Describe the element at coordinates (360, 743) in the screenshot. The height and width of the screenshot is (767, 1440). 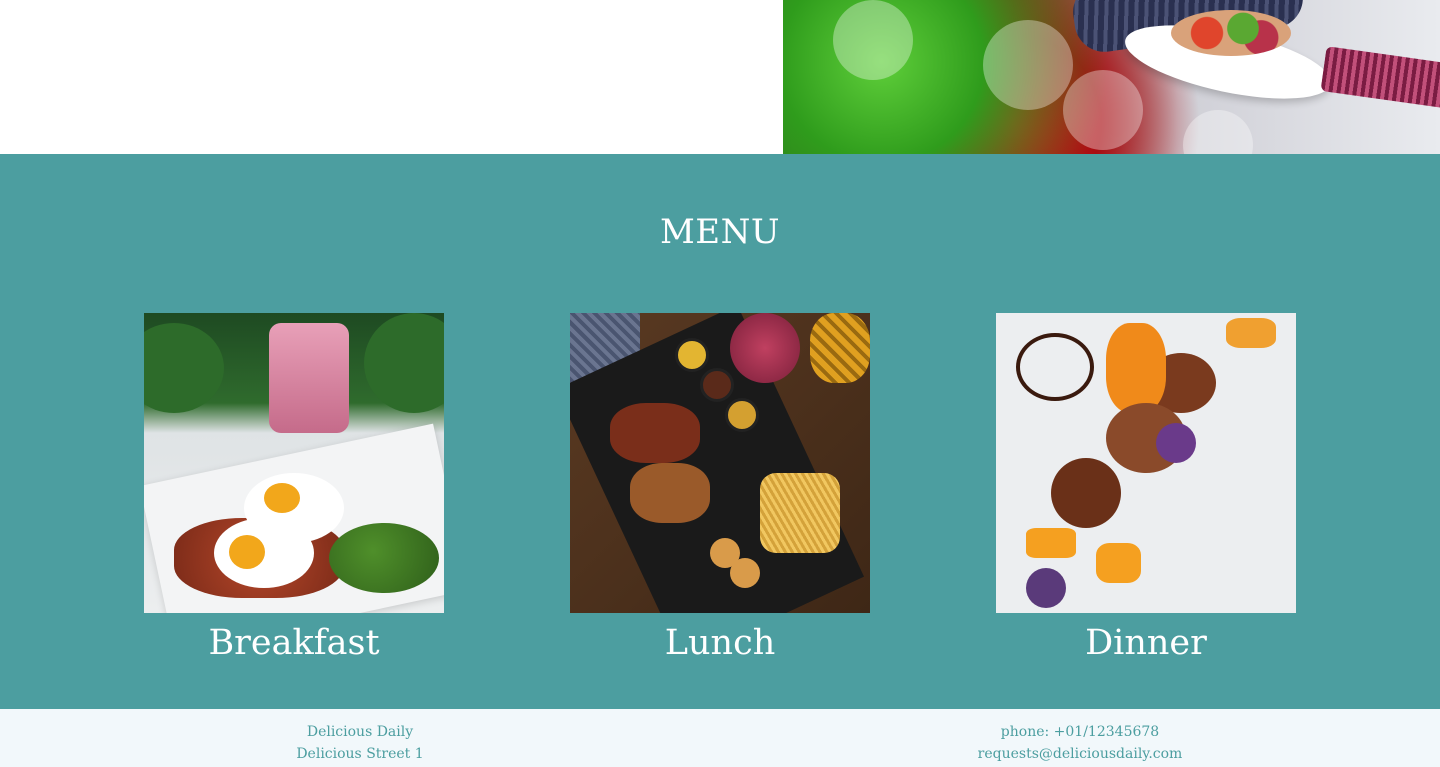
I see `footer-address: Delicious Daily Delicious Street 1` at that location.